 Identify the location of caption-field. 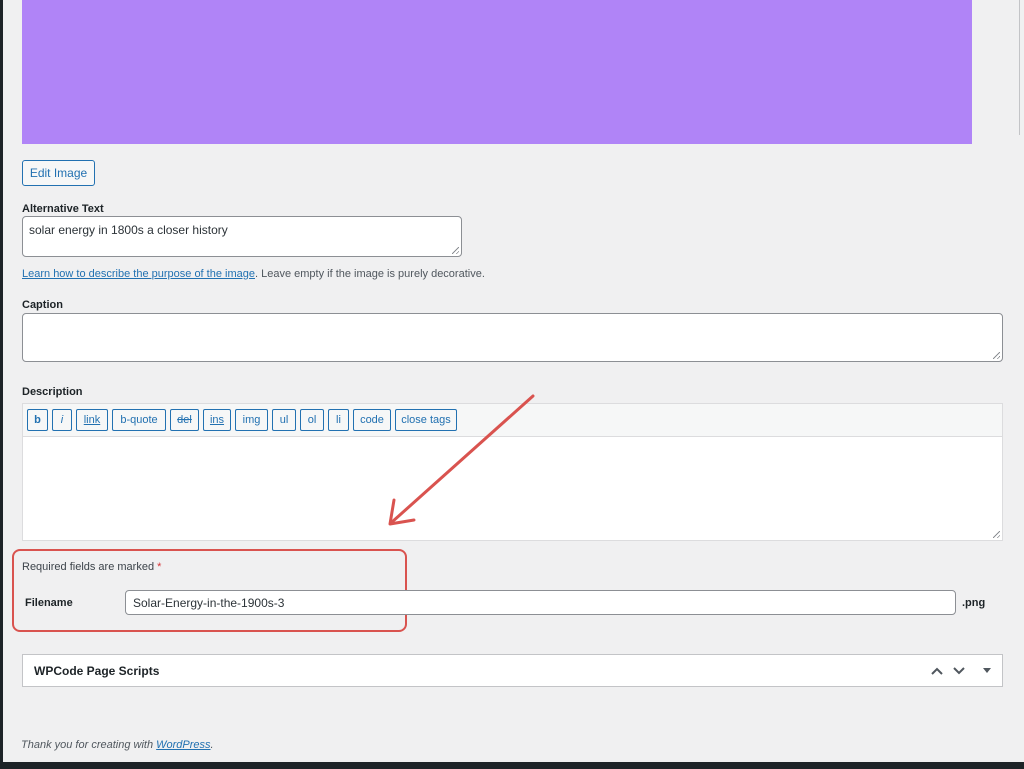
(512, 337).